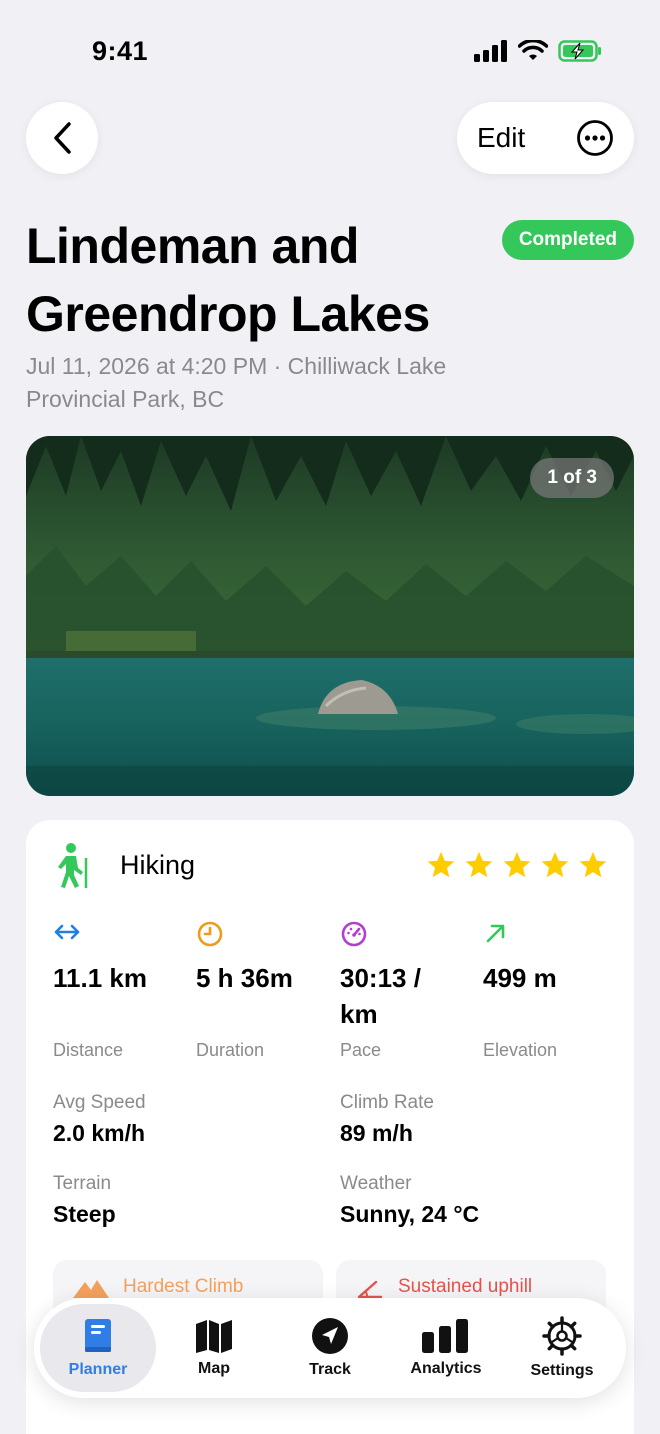 The height and width of the screenshot is (1434, 660). I want to click on wifi-icon, so click(533, 50).